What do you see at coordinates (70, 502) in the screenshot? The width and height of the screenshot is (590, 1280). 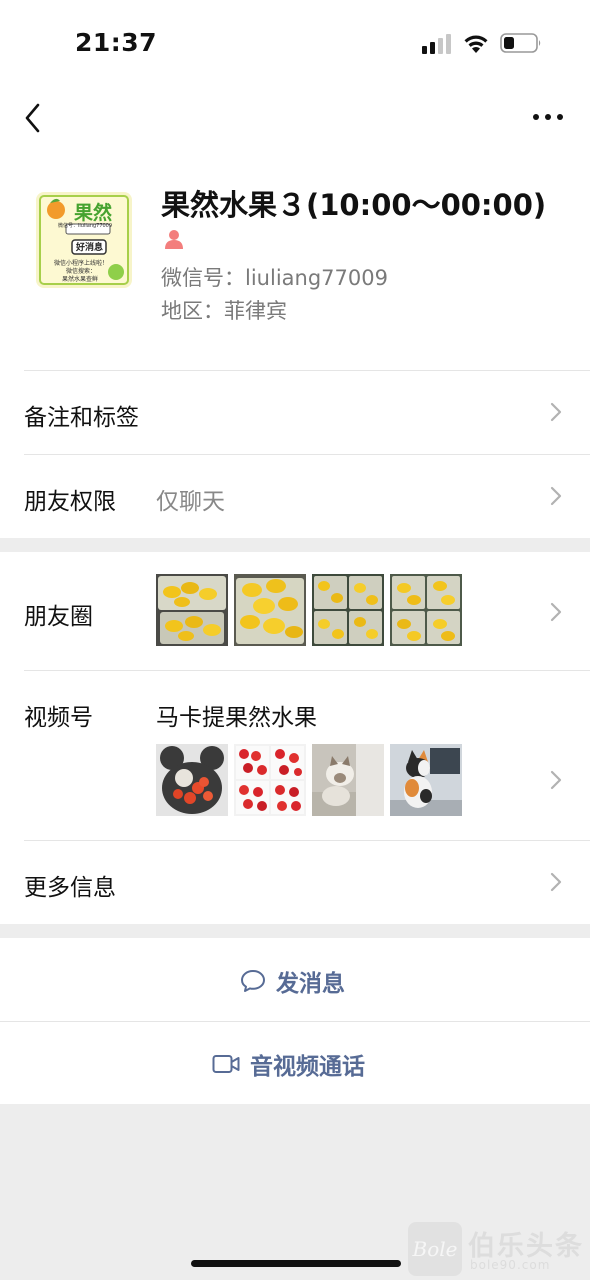 I see `permissions-label: 朋友权限` at bounding box center [70, 502].